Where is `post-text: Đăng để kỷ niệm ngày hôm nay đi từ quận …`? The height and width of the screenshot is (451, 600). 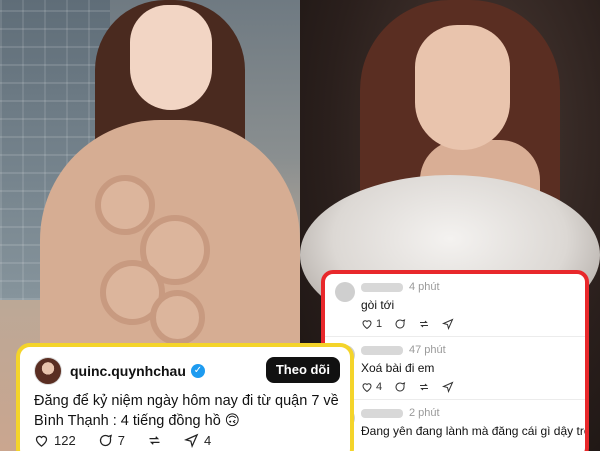
post-text: Đăng để kỷ niệm ngày hôm nay đi từ quận … is located at coordinates (186, 411).